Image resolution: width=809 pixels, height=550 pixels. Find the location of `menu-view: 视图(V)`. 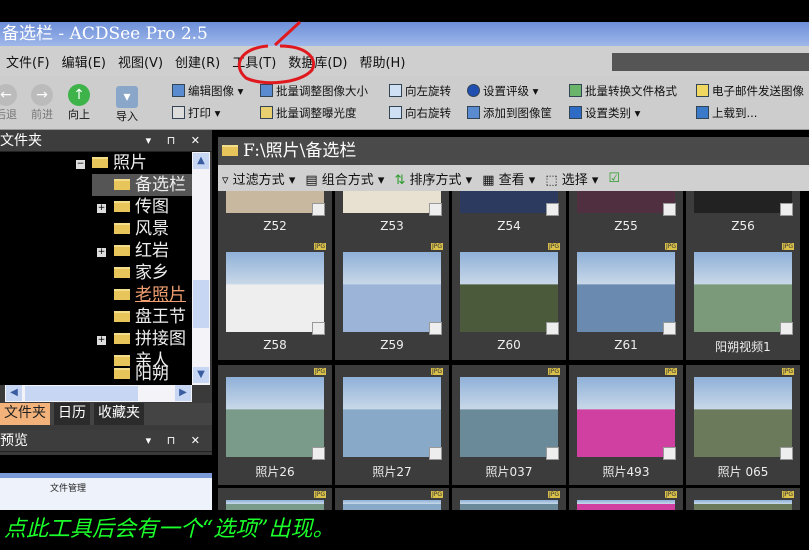

menu-view: 视图(V) is located at coordinates (140, 61).